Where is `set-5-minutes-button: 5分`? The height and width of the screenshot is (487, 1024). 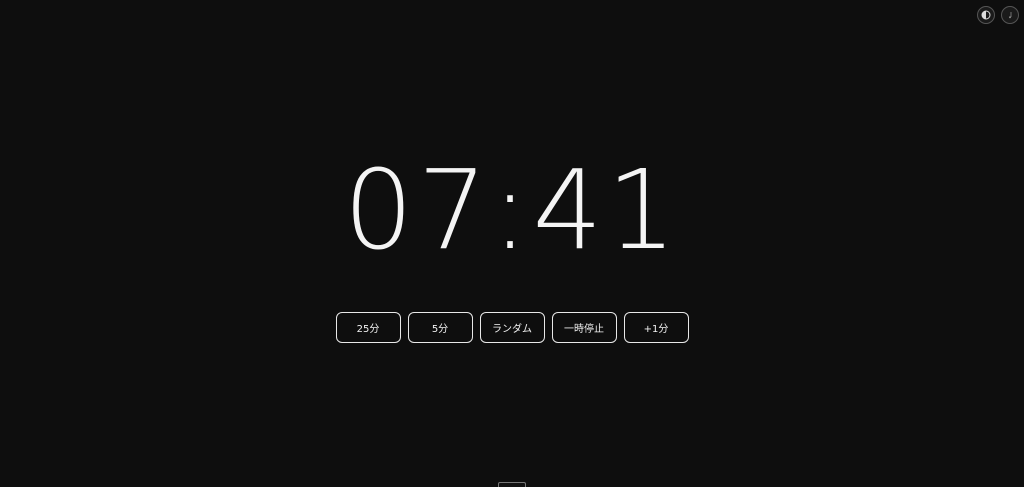 set-5-minutes-button: 5分 is located at coordinates (440, 327).